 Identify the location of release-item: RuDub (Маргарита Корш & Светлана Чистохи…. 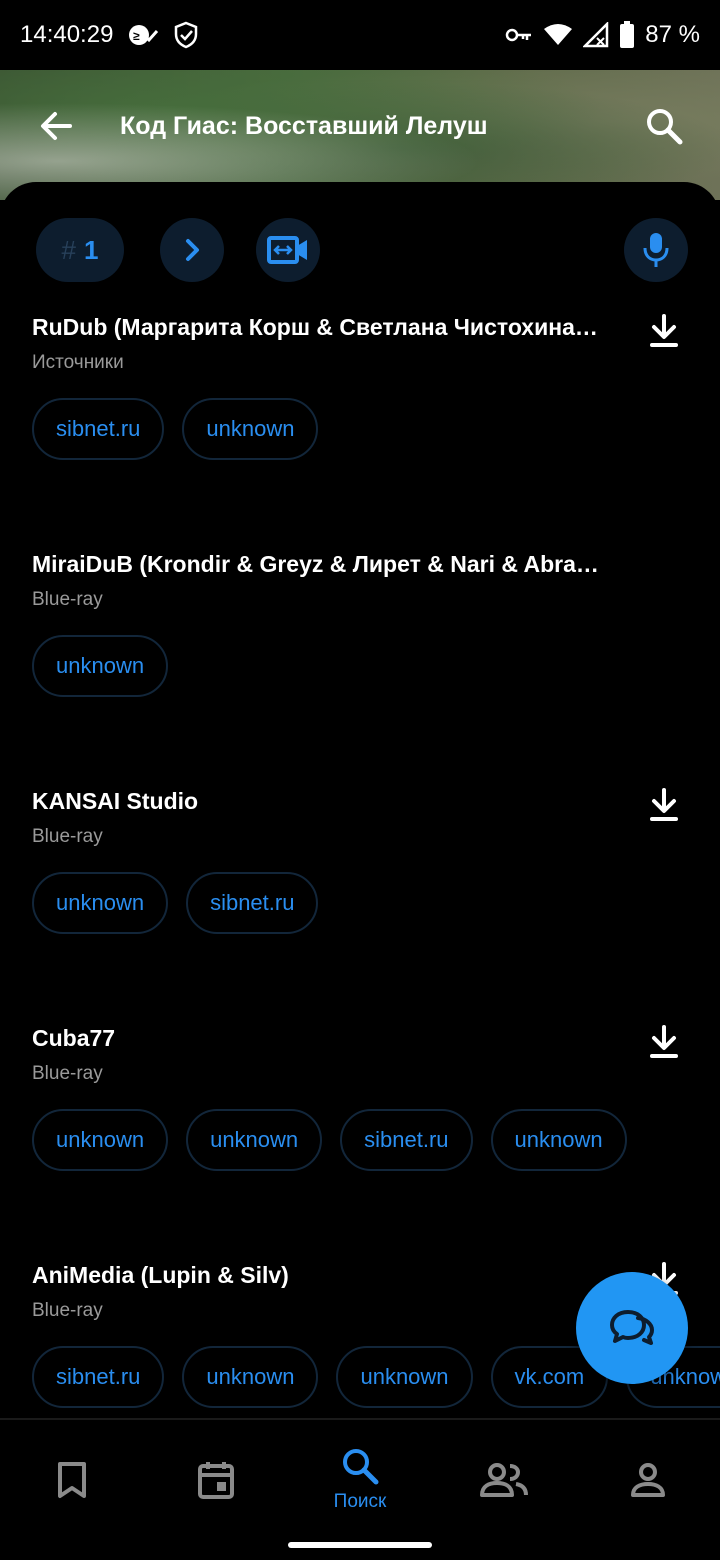
(360, 412).